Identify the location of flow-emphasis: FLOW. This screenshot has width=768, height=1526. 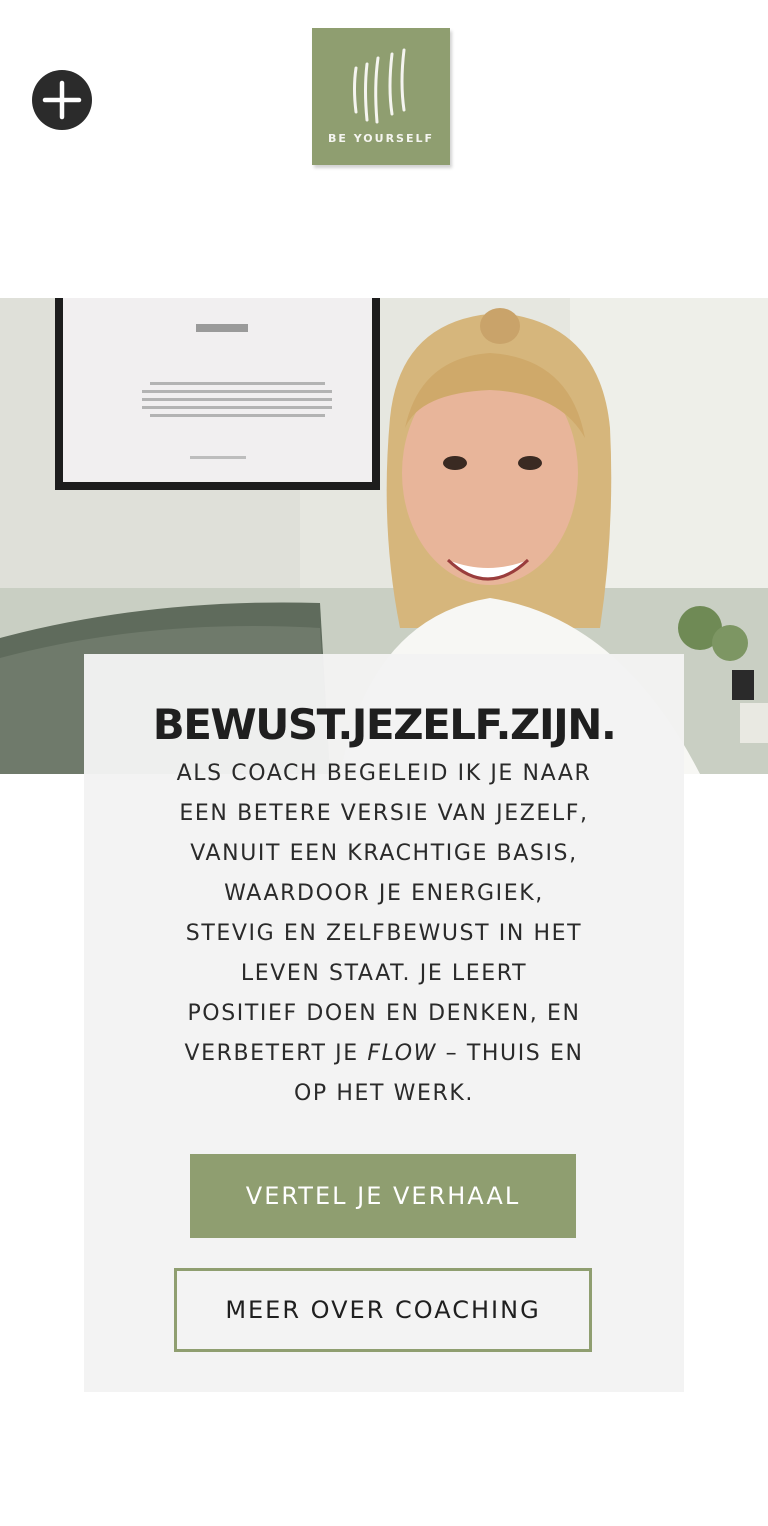
(402, 1053).